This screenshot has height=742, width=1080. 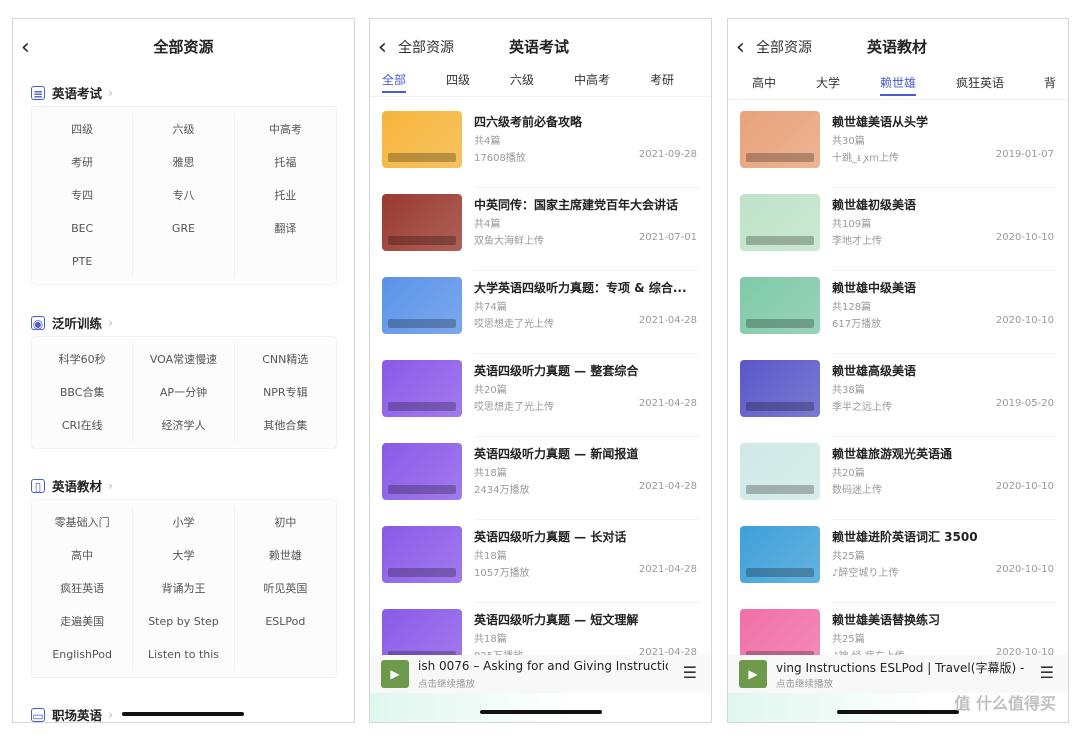 I want to click on item-count: 共4篇, so click(x=487, y=224).